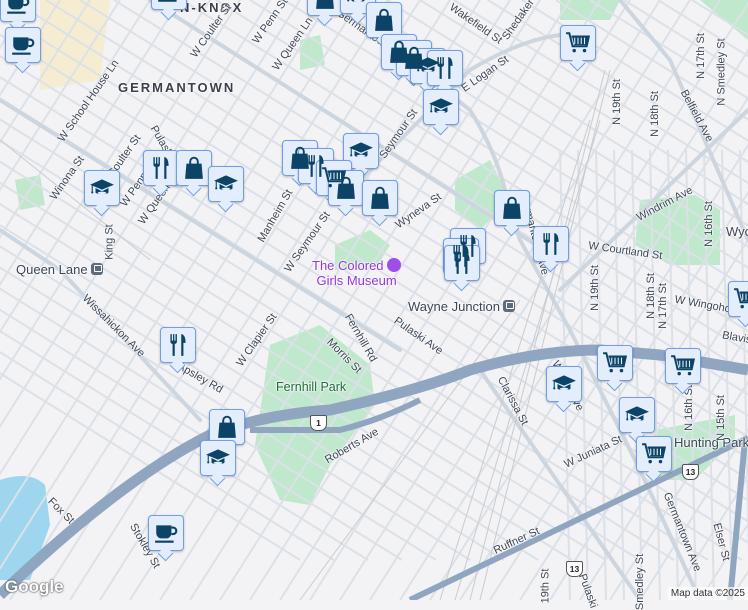 The height and width of the screenshot is (610, 748). I want to click on road, so click(737, 519).